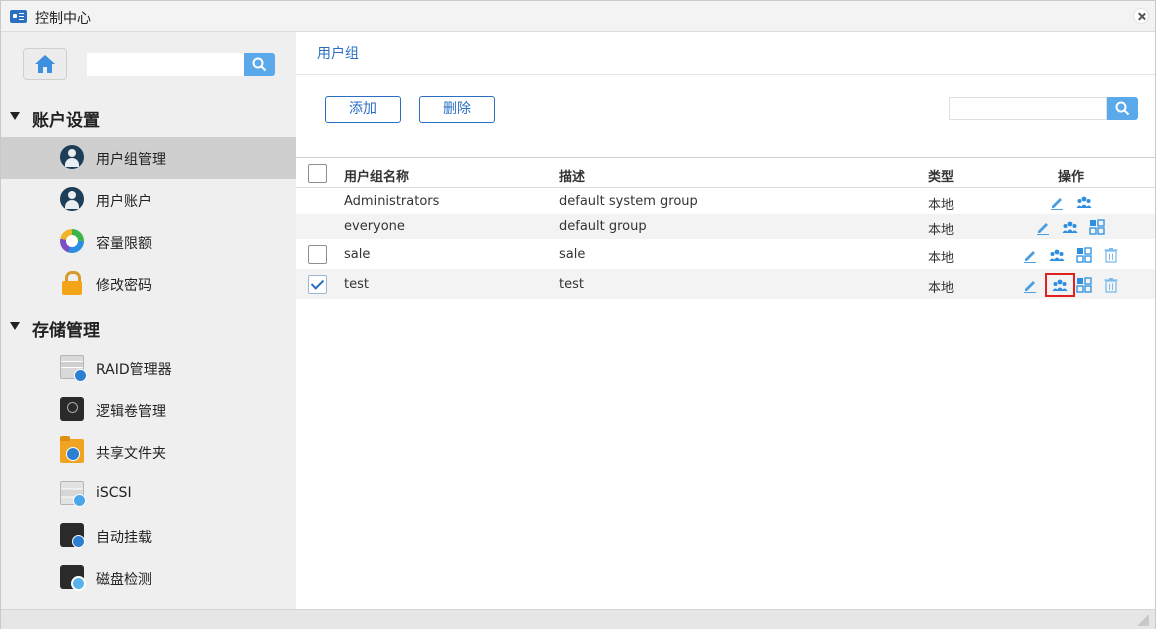  What do you see at coordinates (941, 175) in the screenshot?
I see `column-header-type: 类型` at bounding box center [941, 175].